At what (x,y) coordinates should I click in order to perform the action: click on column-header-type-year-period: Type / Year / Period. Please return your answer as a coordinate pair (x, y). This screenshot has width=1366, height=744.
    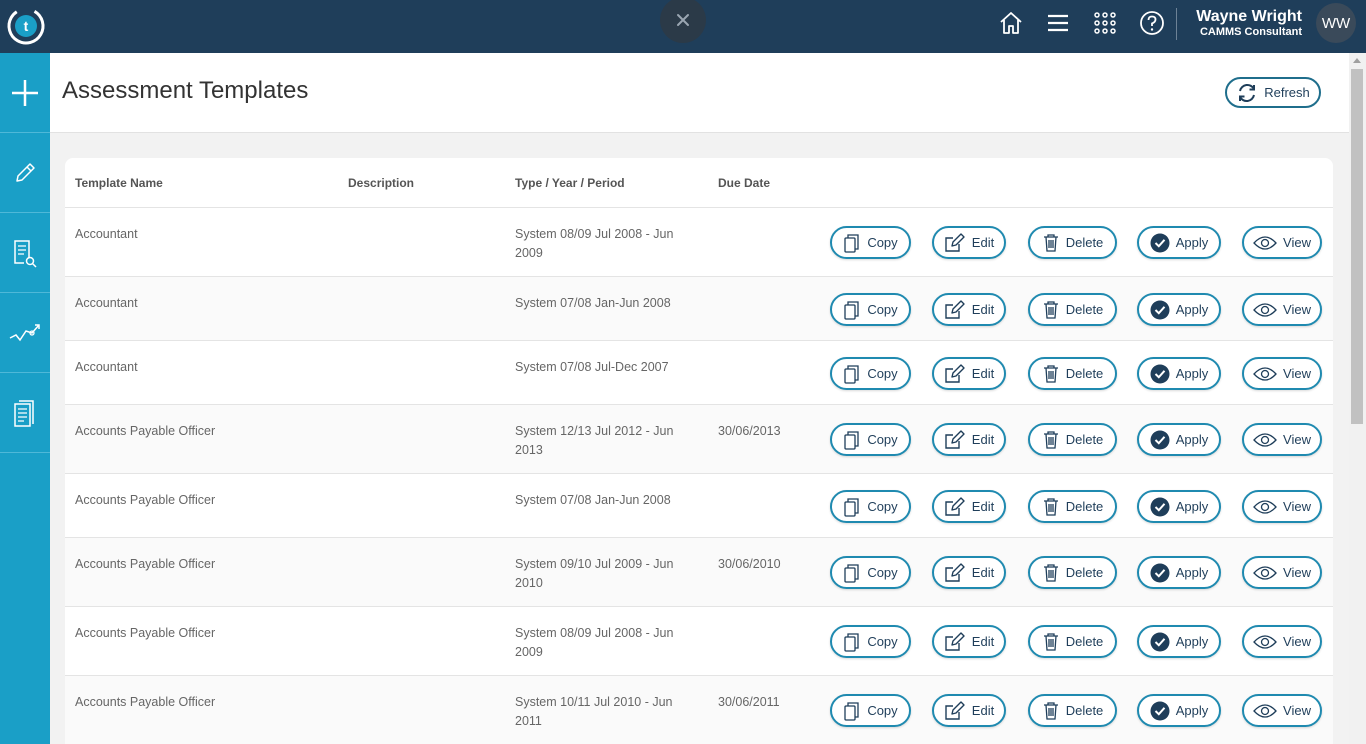
    Looking at the image, I should click on (570, 183).